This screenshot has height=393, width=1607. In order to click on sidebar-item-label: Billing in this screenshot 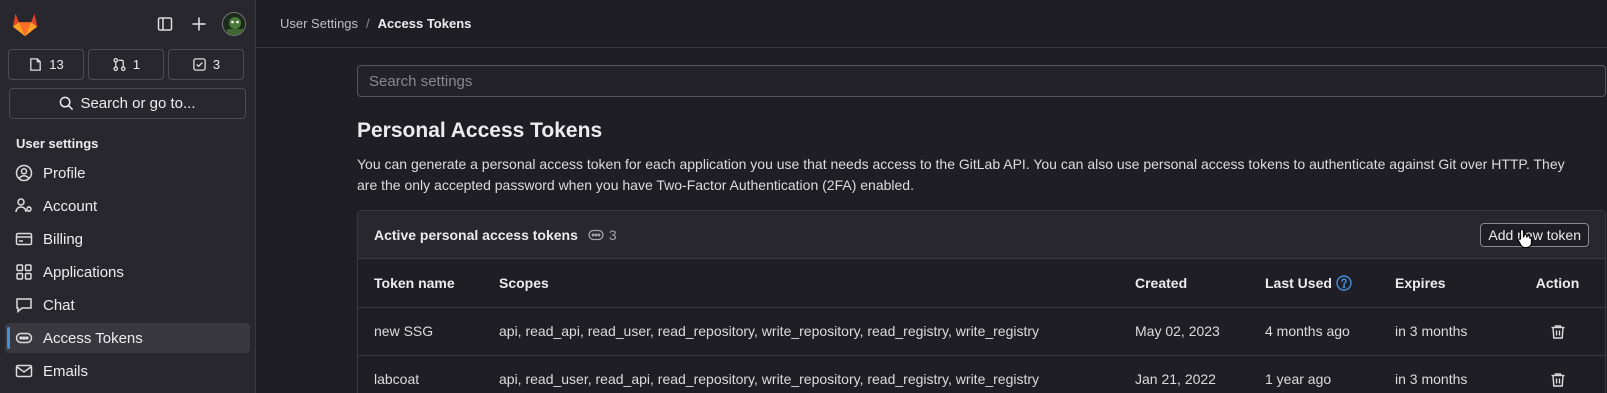, I will do `click(63, 239)`.